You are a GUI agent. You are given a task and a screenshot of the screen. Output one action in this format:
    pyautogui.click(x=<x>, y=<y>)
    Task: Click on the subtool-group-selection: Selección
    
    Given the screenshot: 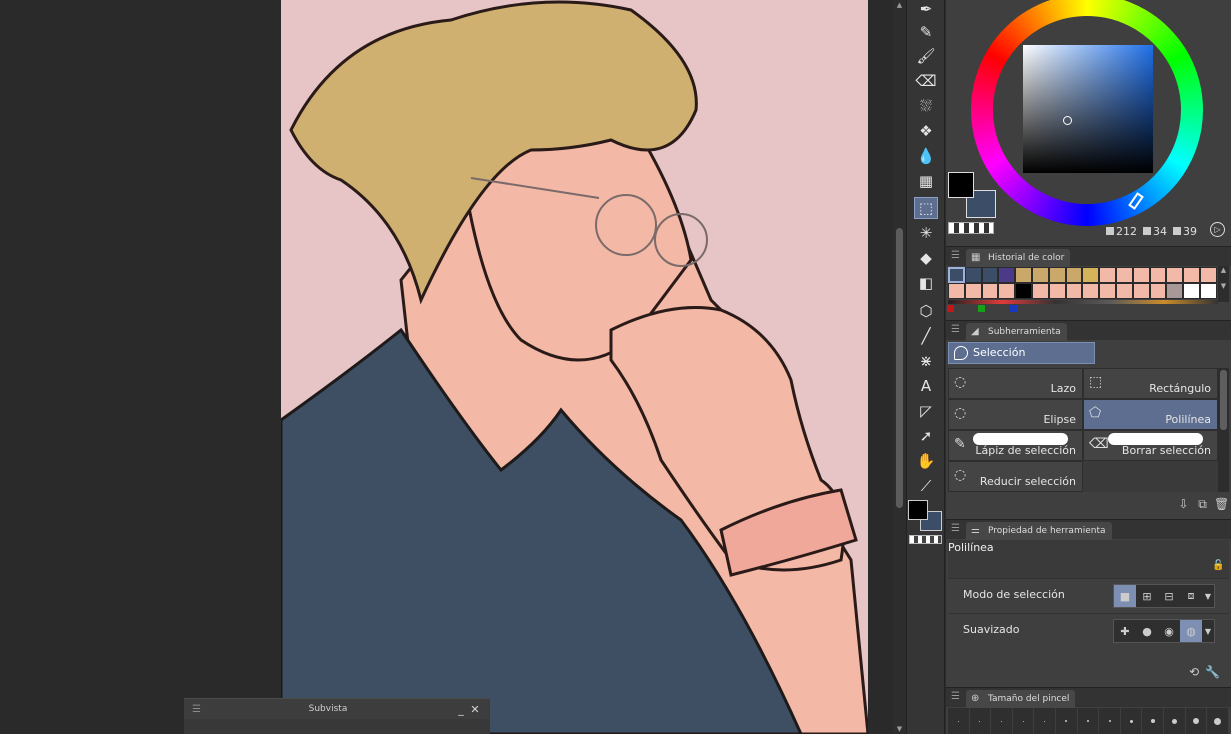 What is the action you would take?
    pyautogui.click(x=1021, y=353)
    